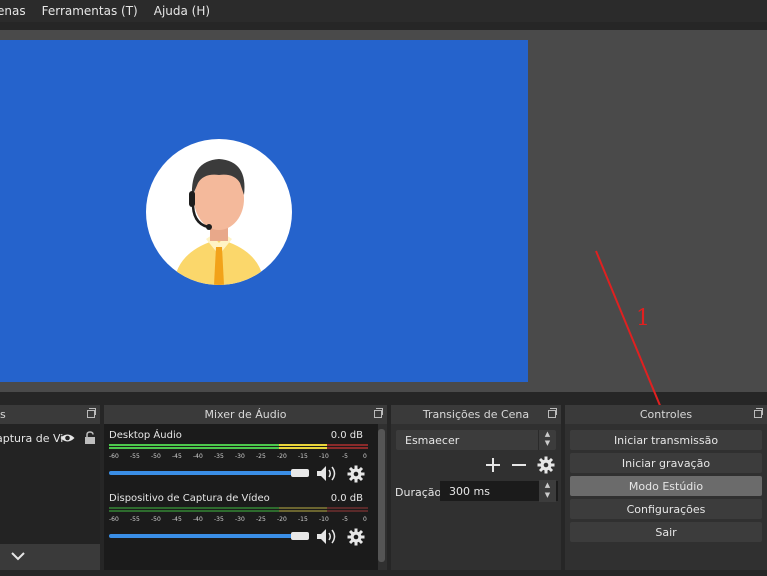 The image size is (767, 576). I want to click on mixer-title-text: Mixer de Áudio, so click(245, 414).